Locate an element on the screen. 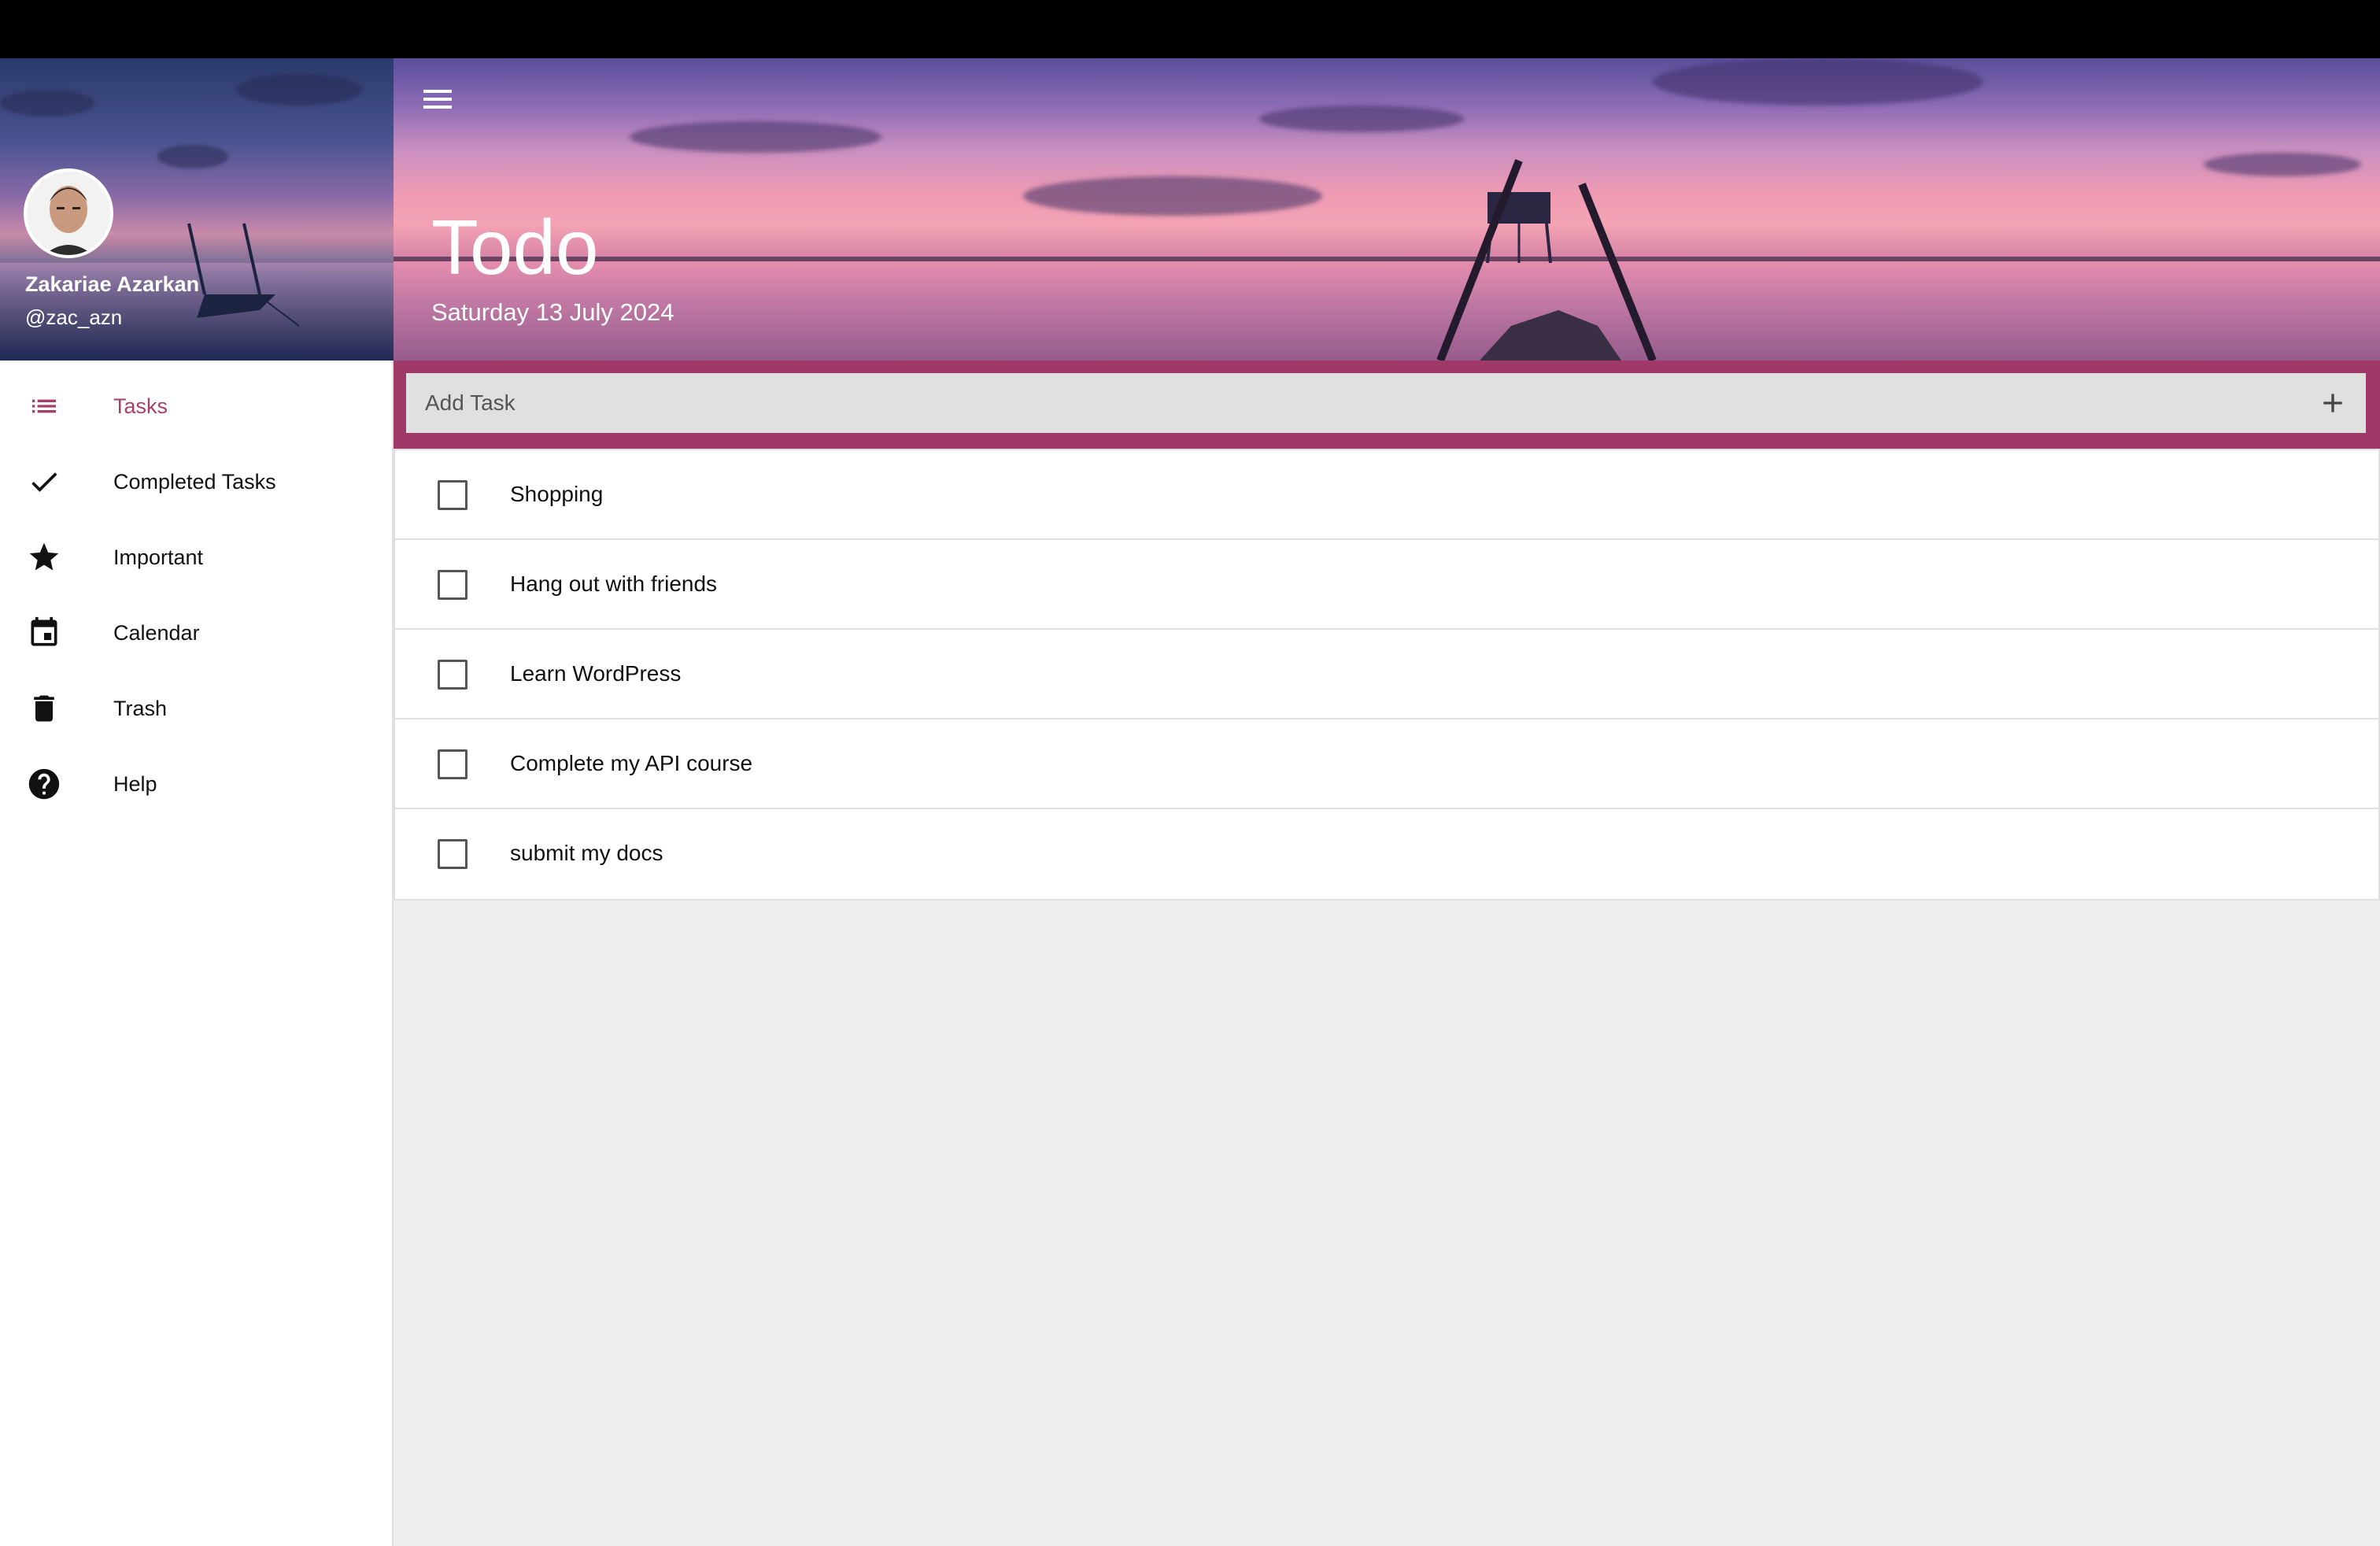 The height and width of the screenshot is (1546, 2380). avatar-image is located at coordinates (68, 213).